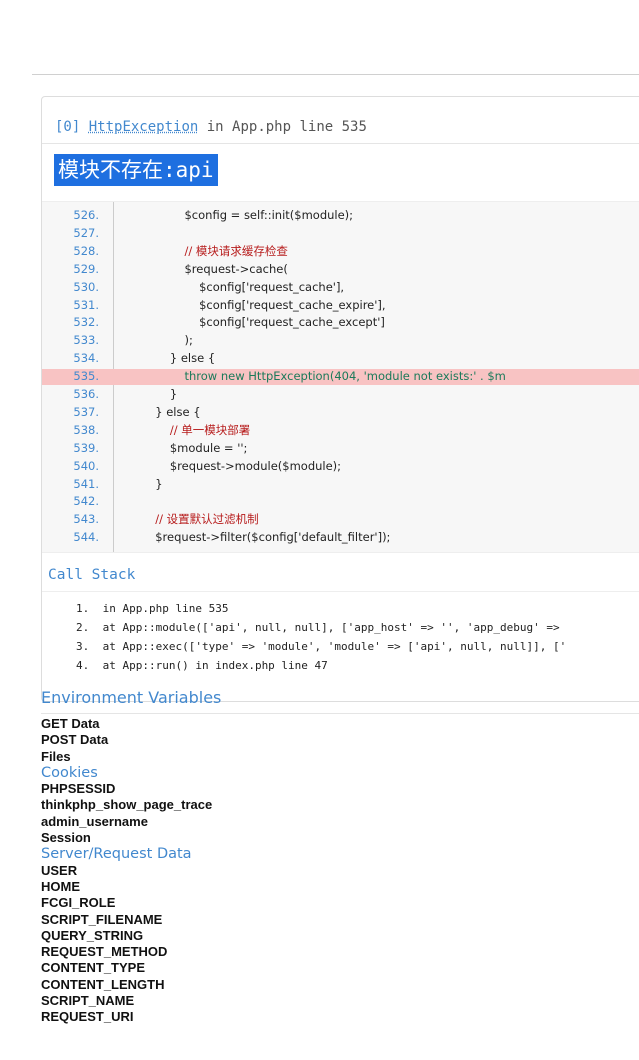  What do you see at coordinates (340, 485) in the screenshot?
I see `source-line: 541. }` at bounding box center [340, 485].